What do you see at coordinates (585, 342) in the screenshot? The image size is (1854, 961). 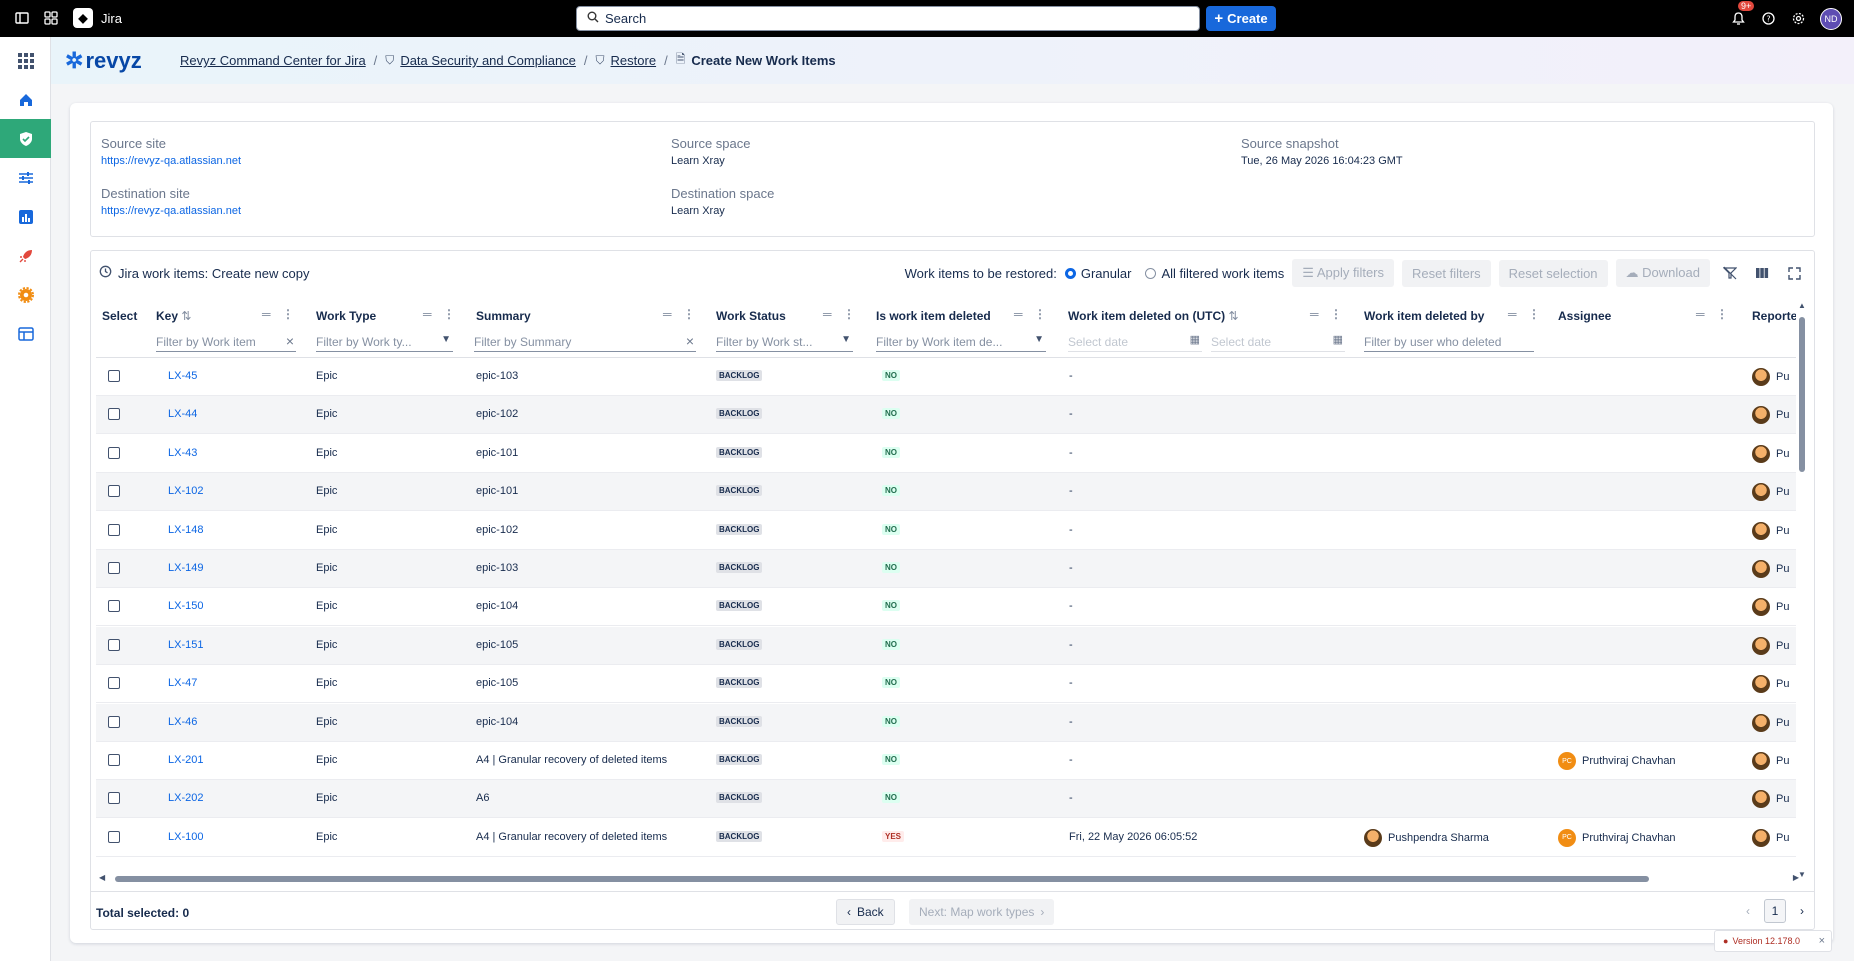 I see `summary-filter-input: Filter by Summary ×` at bounding box center [585, 342].